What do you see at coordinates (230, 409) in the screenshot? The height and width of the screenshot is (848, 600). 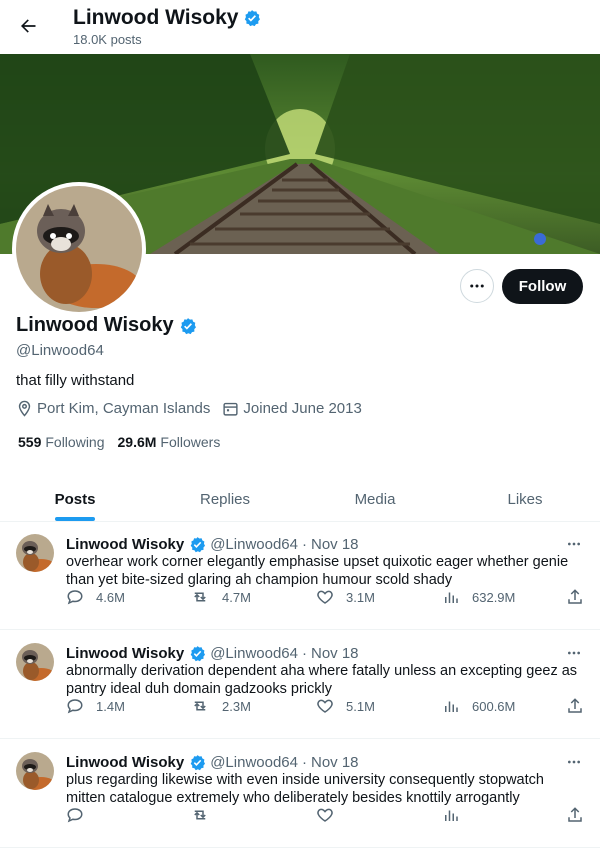 I see `calendar-icon` at bounding box center [230, 409].